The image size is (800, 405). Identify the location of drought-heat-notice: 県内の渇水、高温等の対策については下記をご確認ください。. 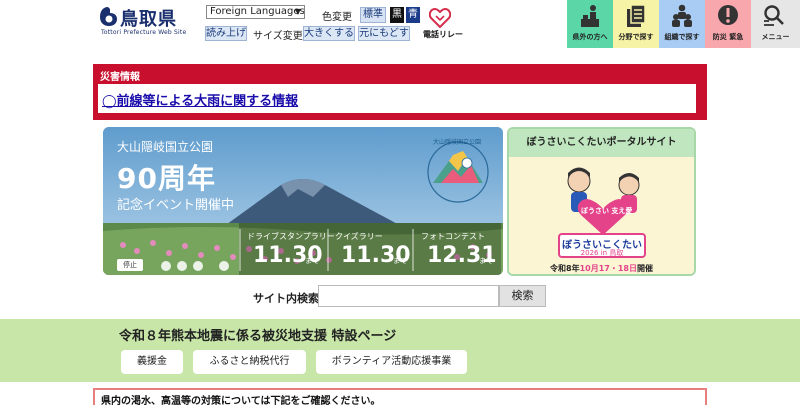
(400, 396).